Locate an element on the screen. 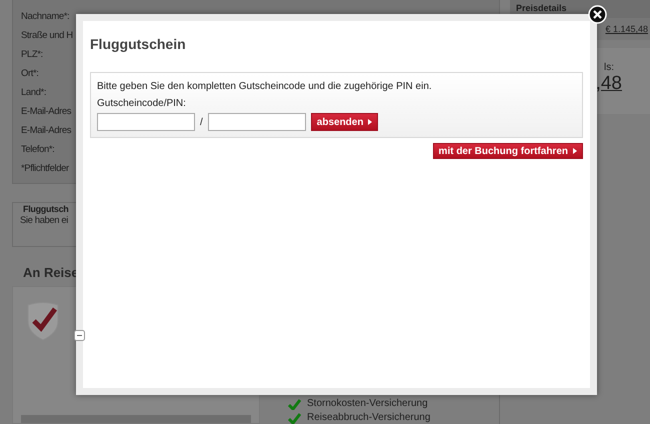 This screenshot has width=650, height=424. total-price: ,48 is located at coordinates (609, 84).